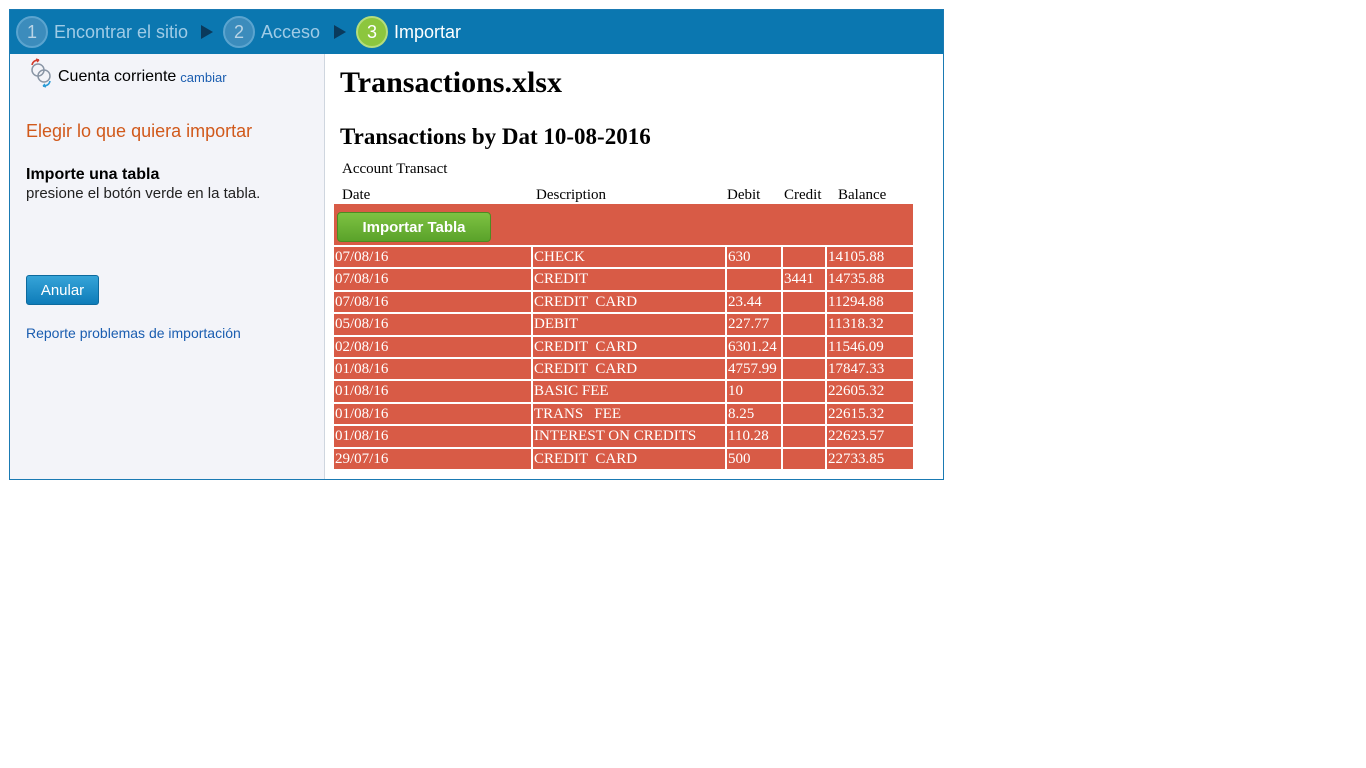  Describe the element at coordinates (754, 458) in the screenshot. I see `debit-cell: 500` at that location.